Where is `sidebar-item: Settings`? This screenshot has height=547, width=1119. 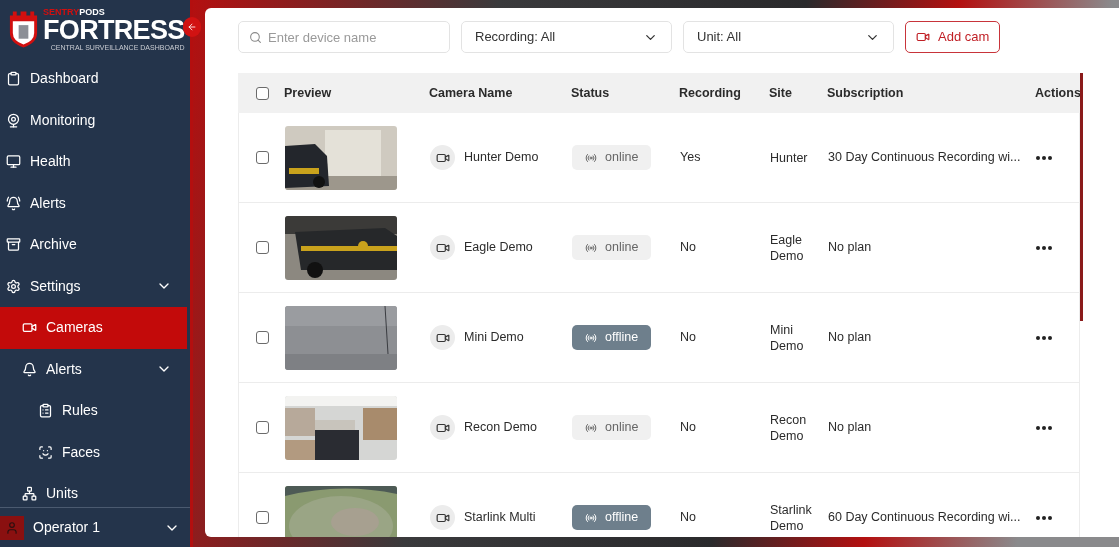
sidebar-item: Settings is located at coordinates (95, 286).